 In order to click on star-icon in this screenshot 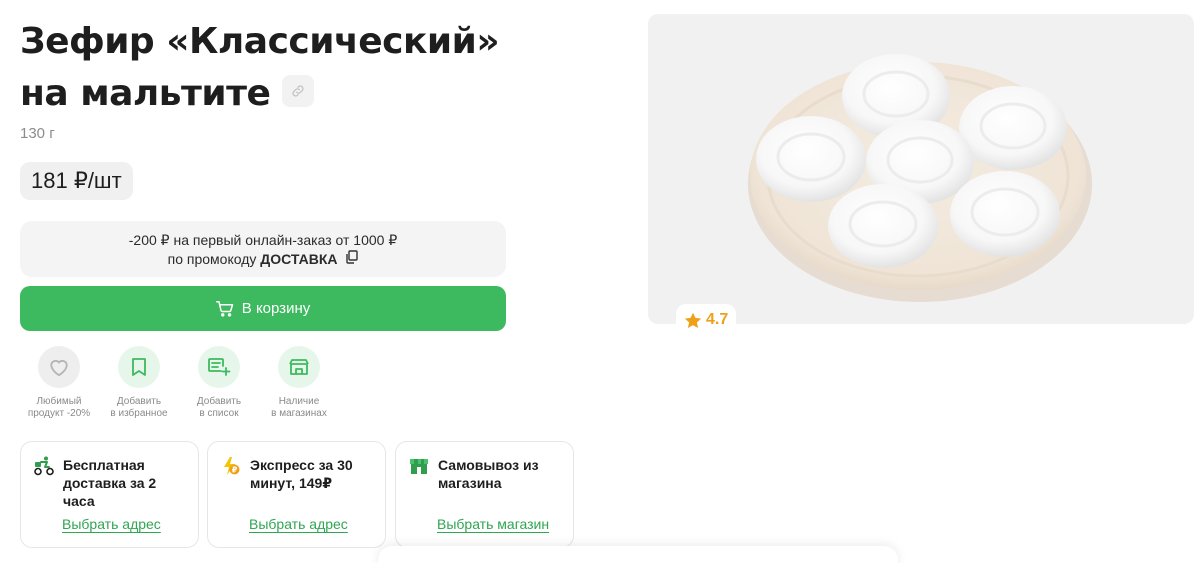, I will do `click(693, 320)`.